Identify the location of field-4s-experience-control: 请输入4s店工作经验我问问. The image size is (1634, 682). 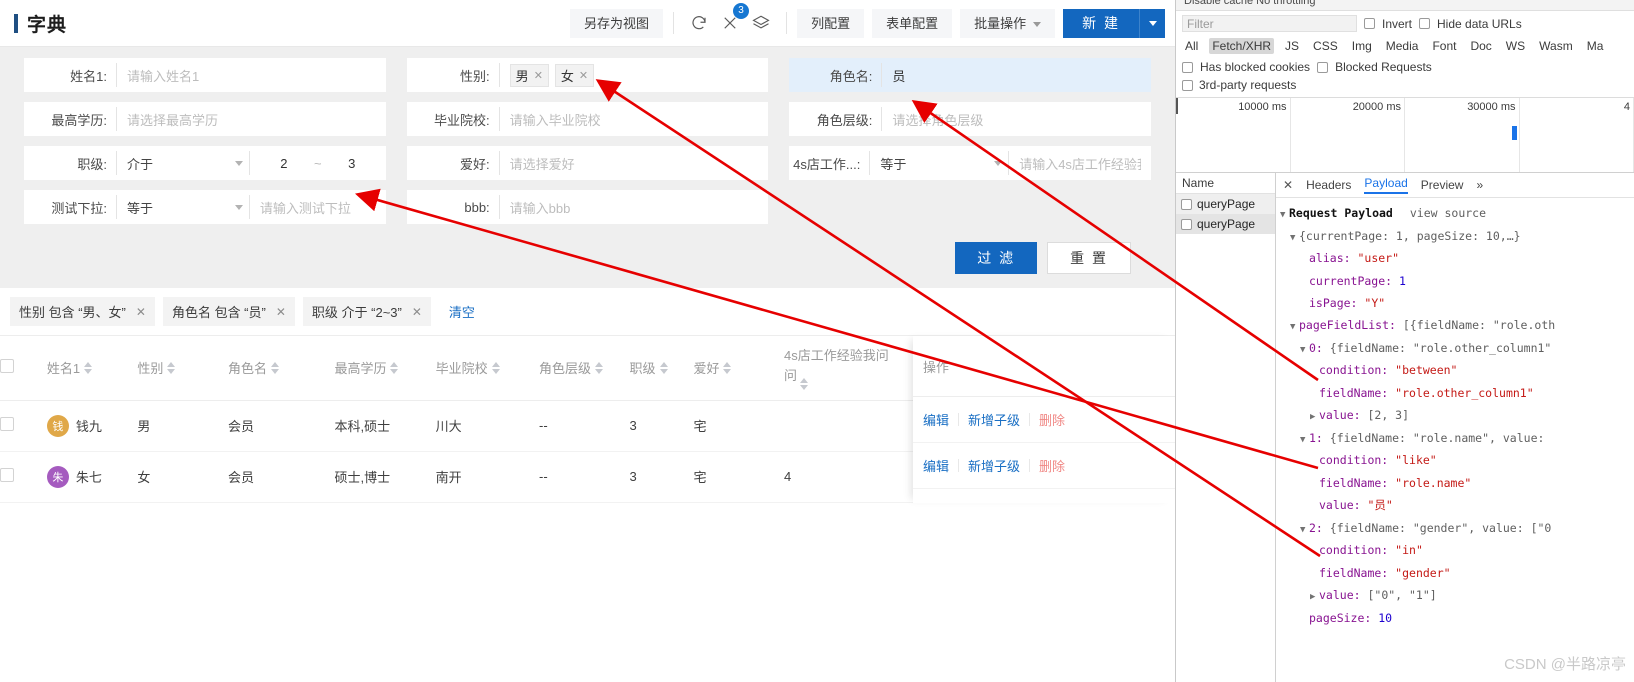
(1079, 163).